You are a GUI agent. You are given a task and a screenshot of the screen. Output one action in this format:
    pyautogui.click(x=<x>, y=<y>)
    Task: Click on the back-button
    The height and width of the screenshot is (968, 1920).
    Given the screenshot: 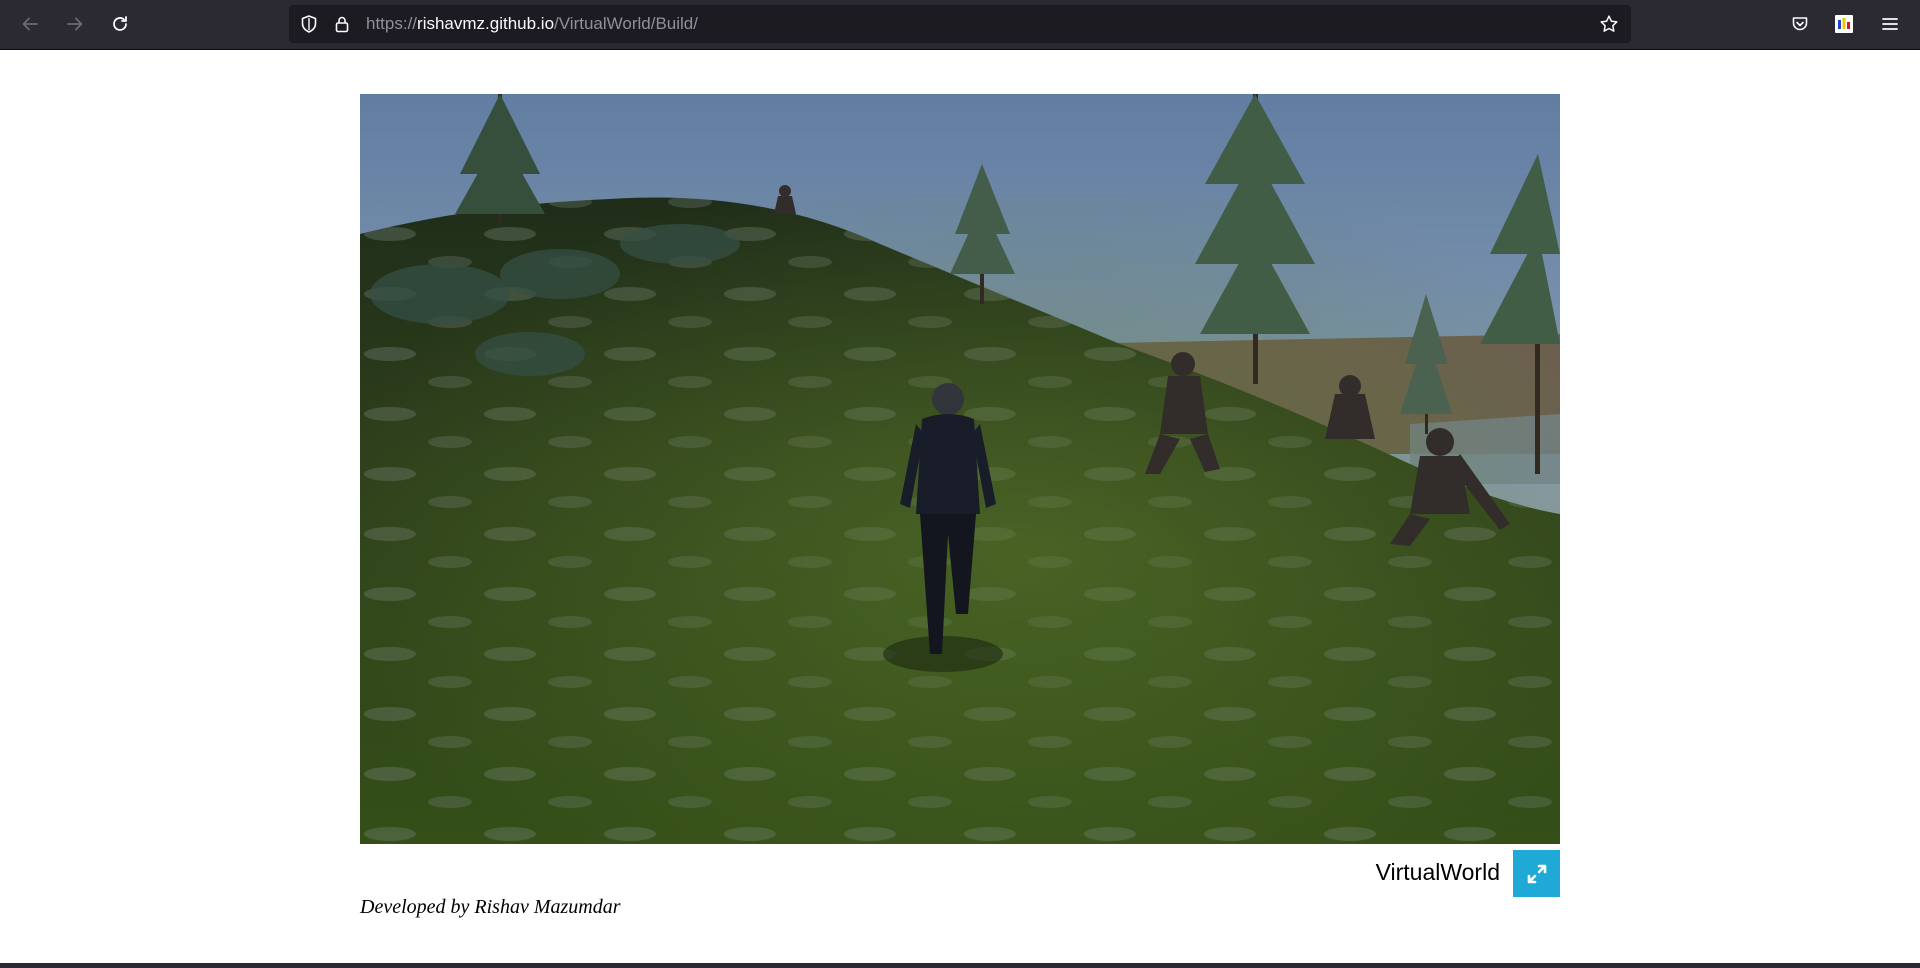 What is the action you would take?
    pyautogui.click(x=30, y=24)
    